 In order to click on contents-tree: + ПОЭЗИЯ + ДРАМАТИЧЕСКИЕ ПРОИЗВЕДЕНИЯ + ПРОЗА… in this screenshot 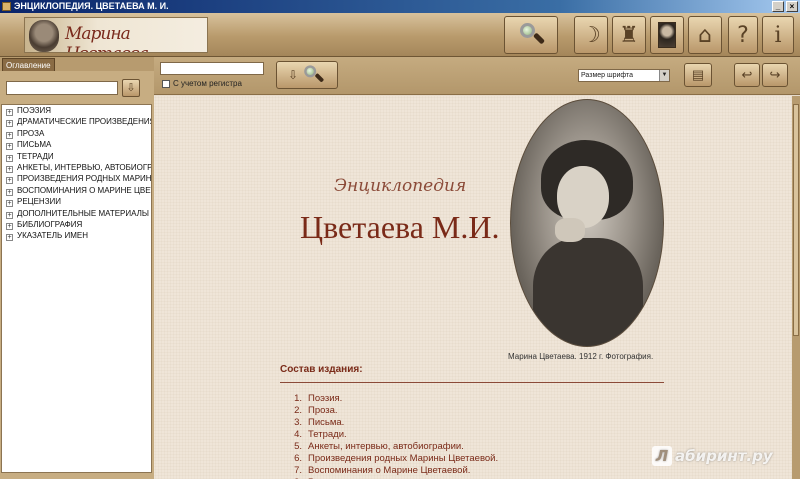, I will do `click(76, 288)`.